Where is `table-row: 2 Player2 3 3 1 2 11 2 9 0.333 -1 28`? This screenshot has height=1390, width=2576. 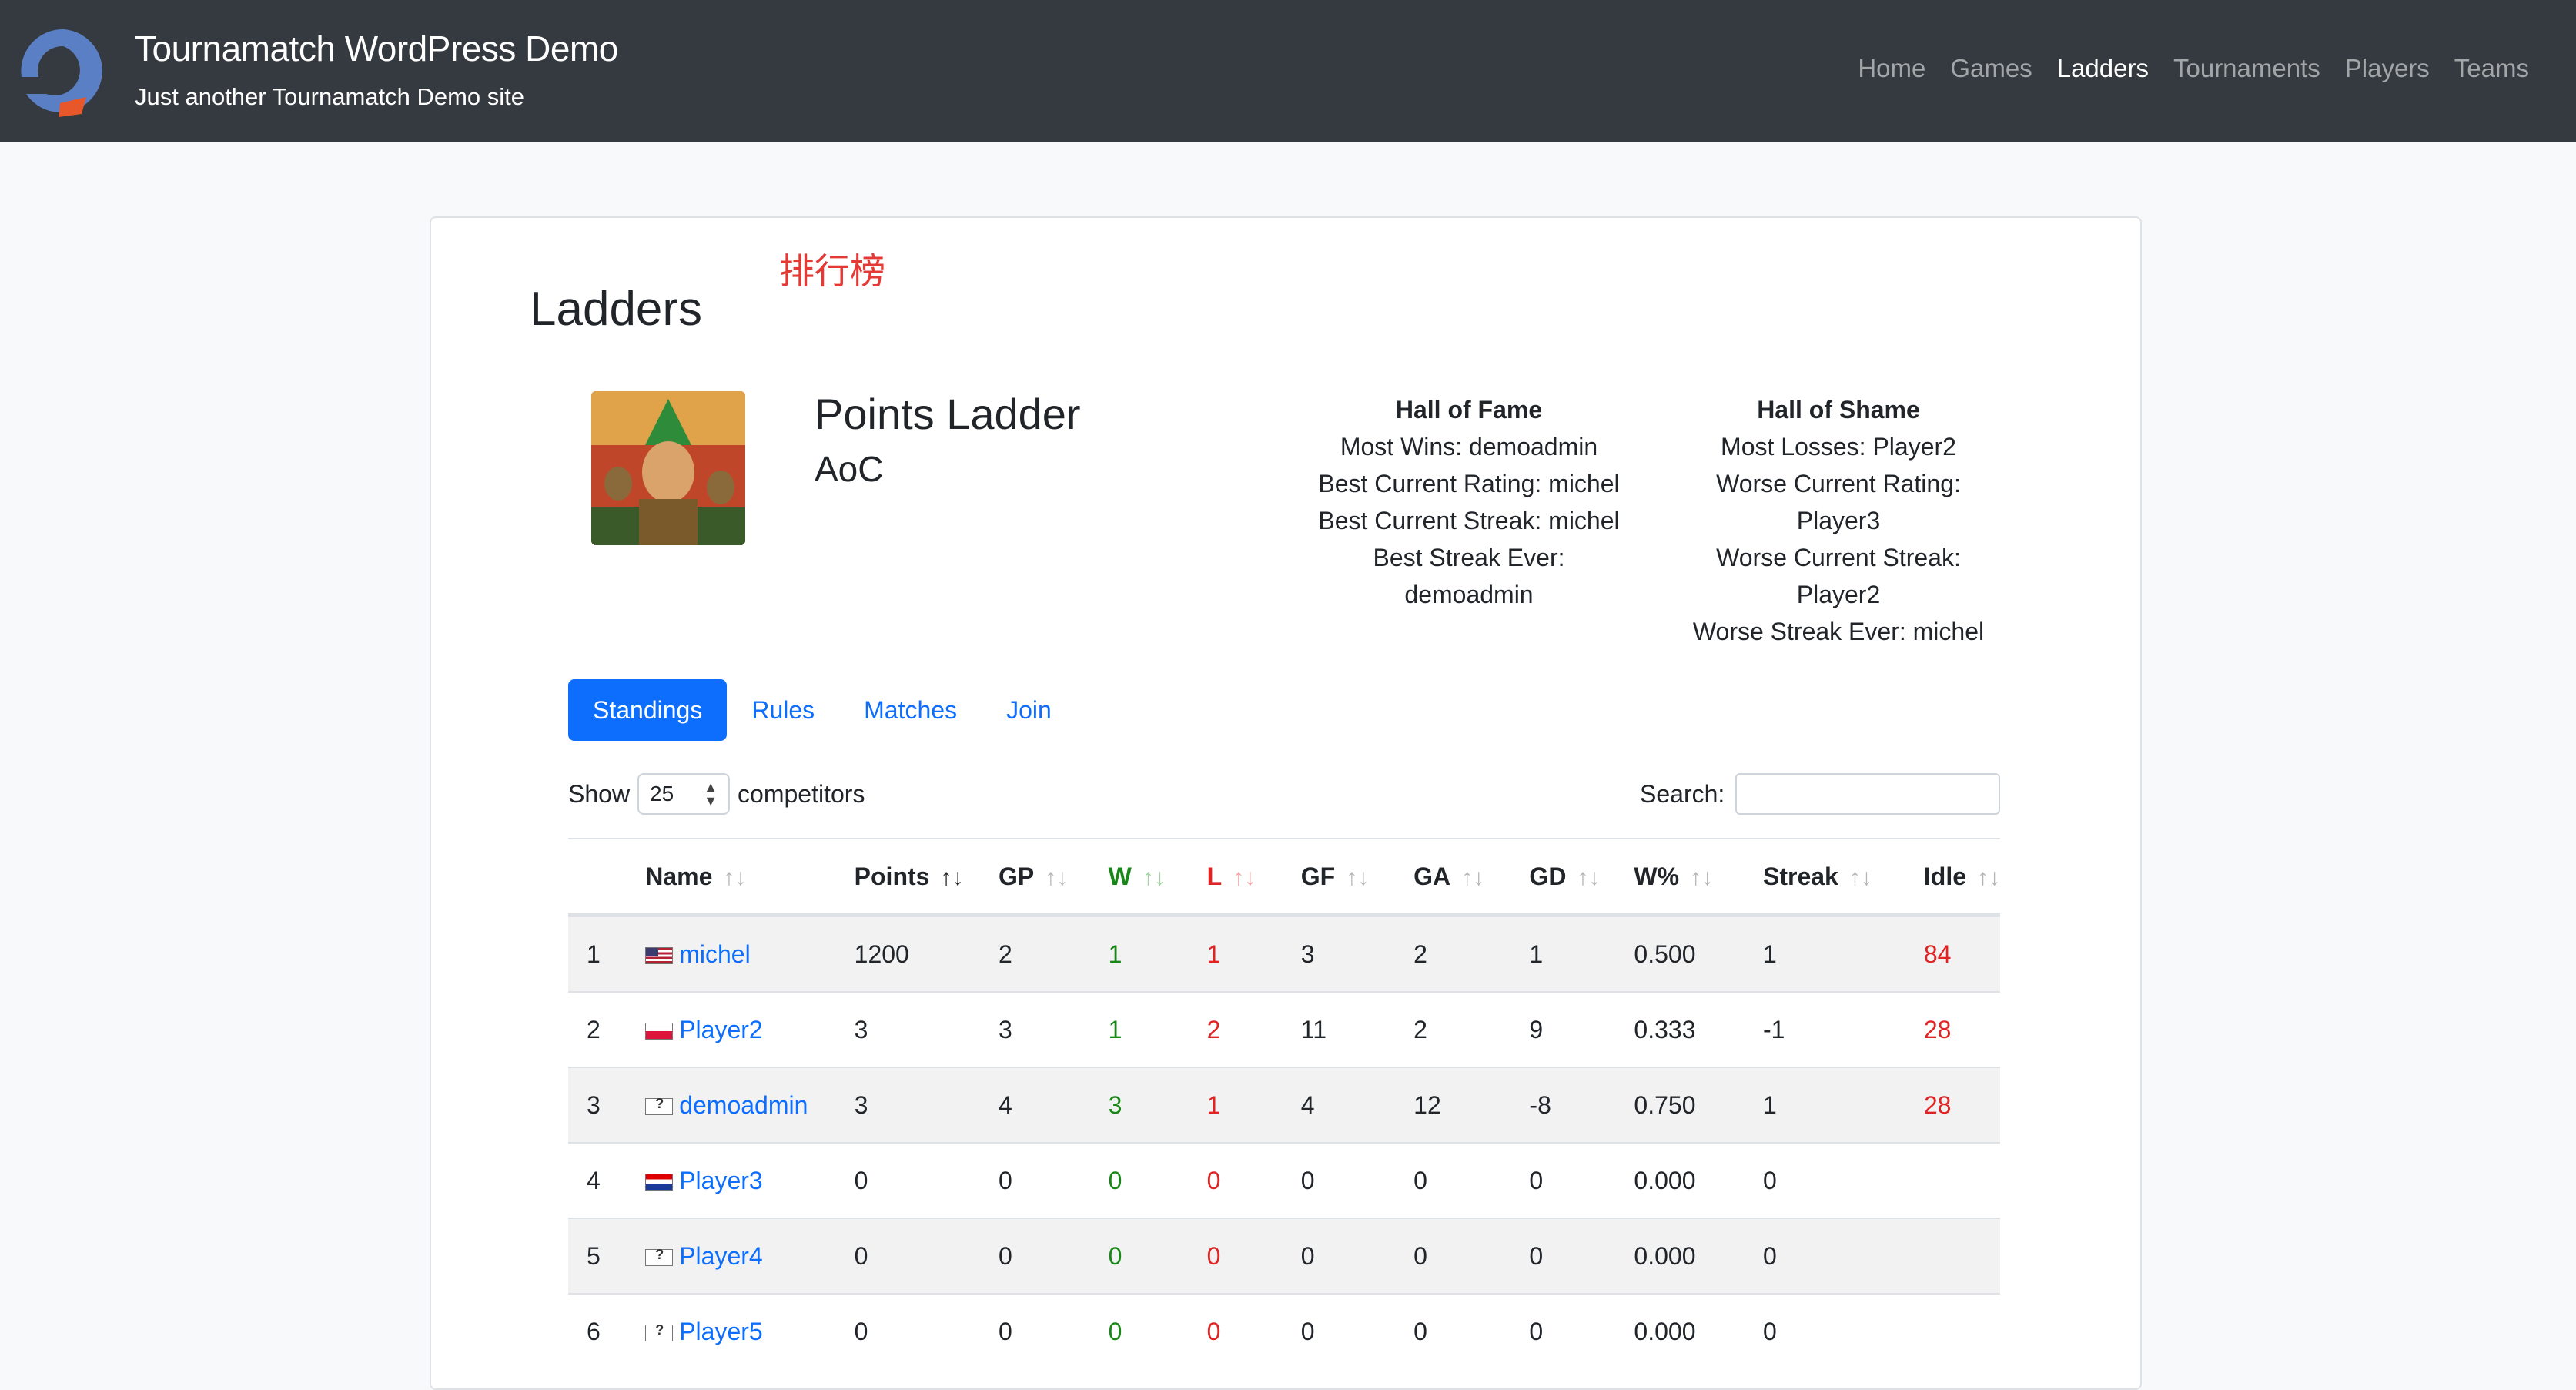
table-row: 2 Player2 3 3 1 2 11 2 9 0.333 -1 28 is located at coordinates (1284, 1029).